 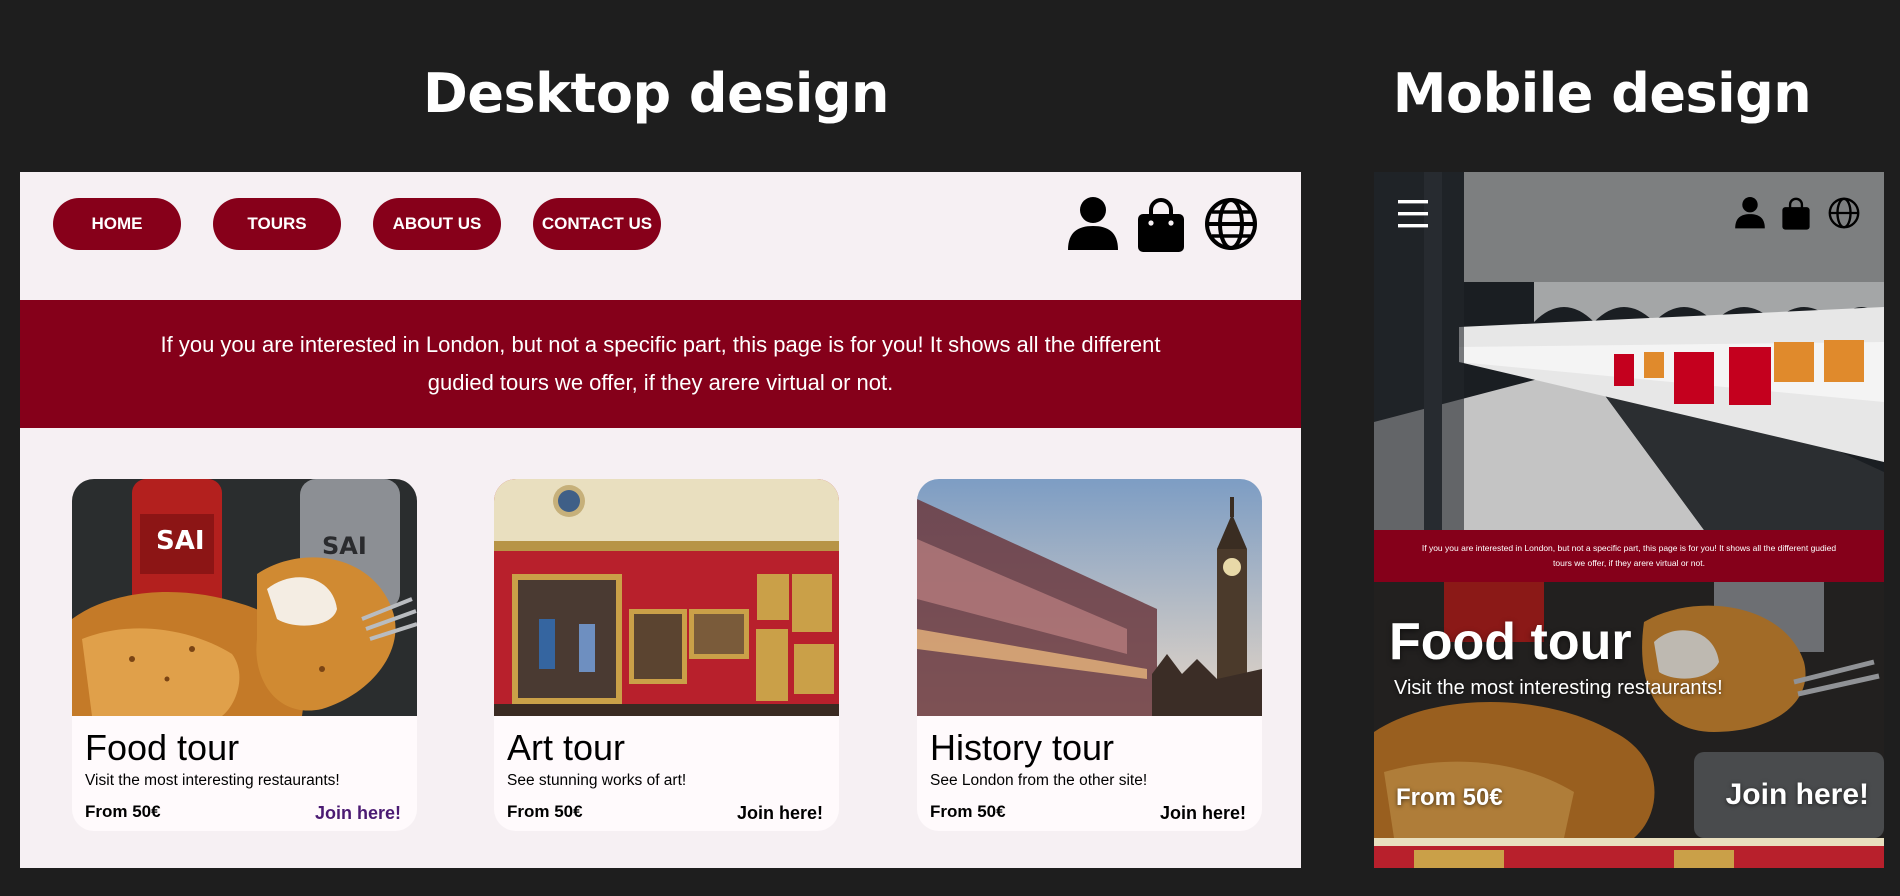 What do you see at coordinates (117, 224) in the screenshot?
I see `nav-home-button: HOME` at bounding box center [117, 224].